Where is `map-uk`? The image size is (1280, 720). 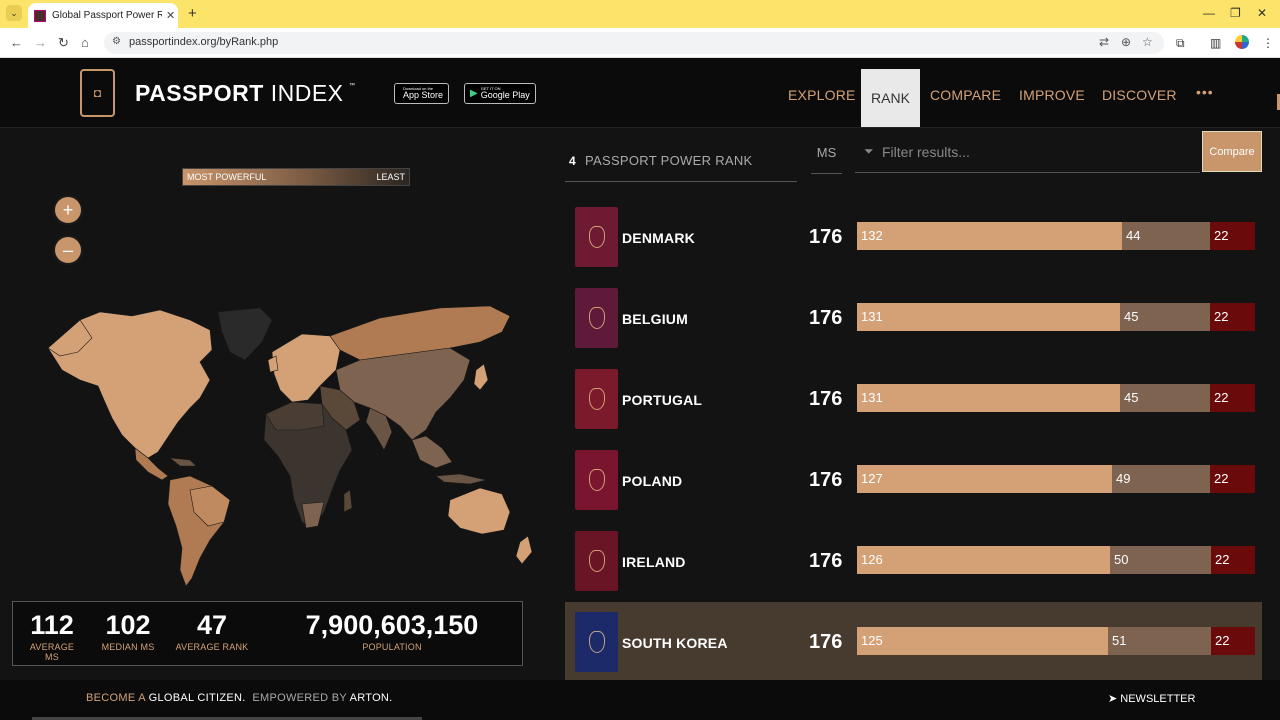 map-uk is located at coordinates (273, 364).